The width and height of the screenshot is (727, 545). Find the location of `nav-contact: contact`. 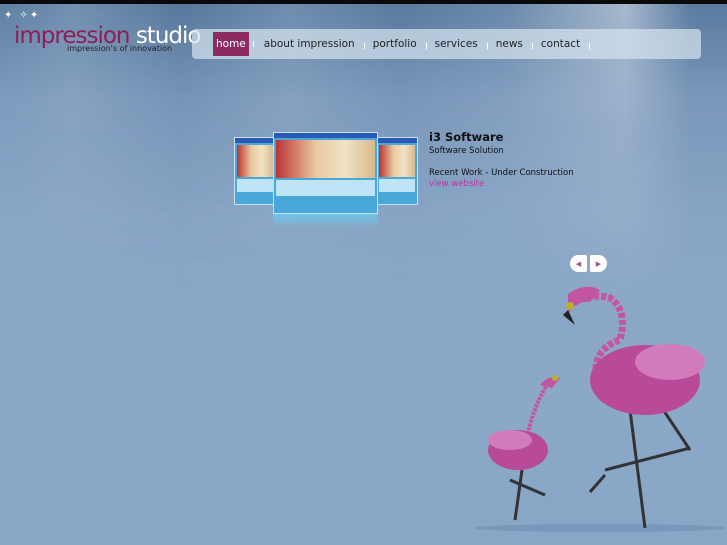

nav-contact: contact is located at coordinates (563, 44).